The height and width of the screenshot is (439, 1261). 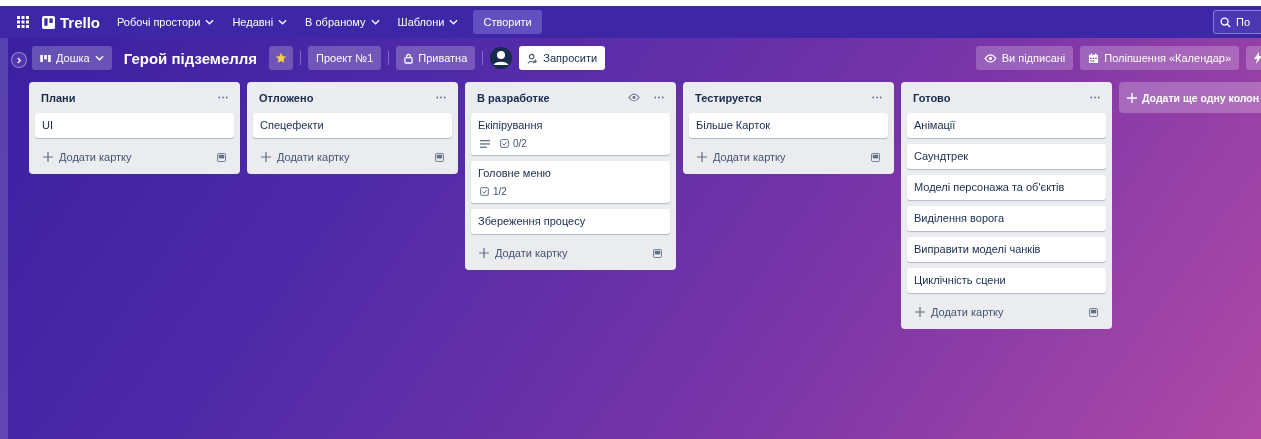 What do you see at coordinates (45, 58) in the screenshot?
I see `board-view-icon` at bounding box center [45, 58].